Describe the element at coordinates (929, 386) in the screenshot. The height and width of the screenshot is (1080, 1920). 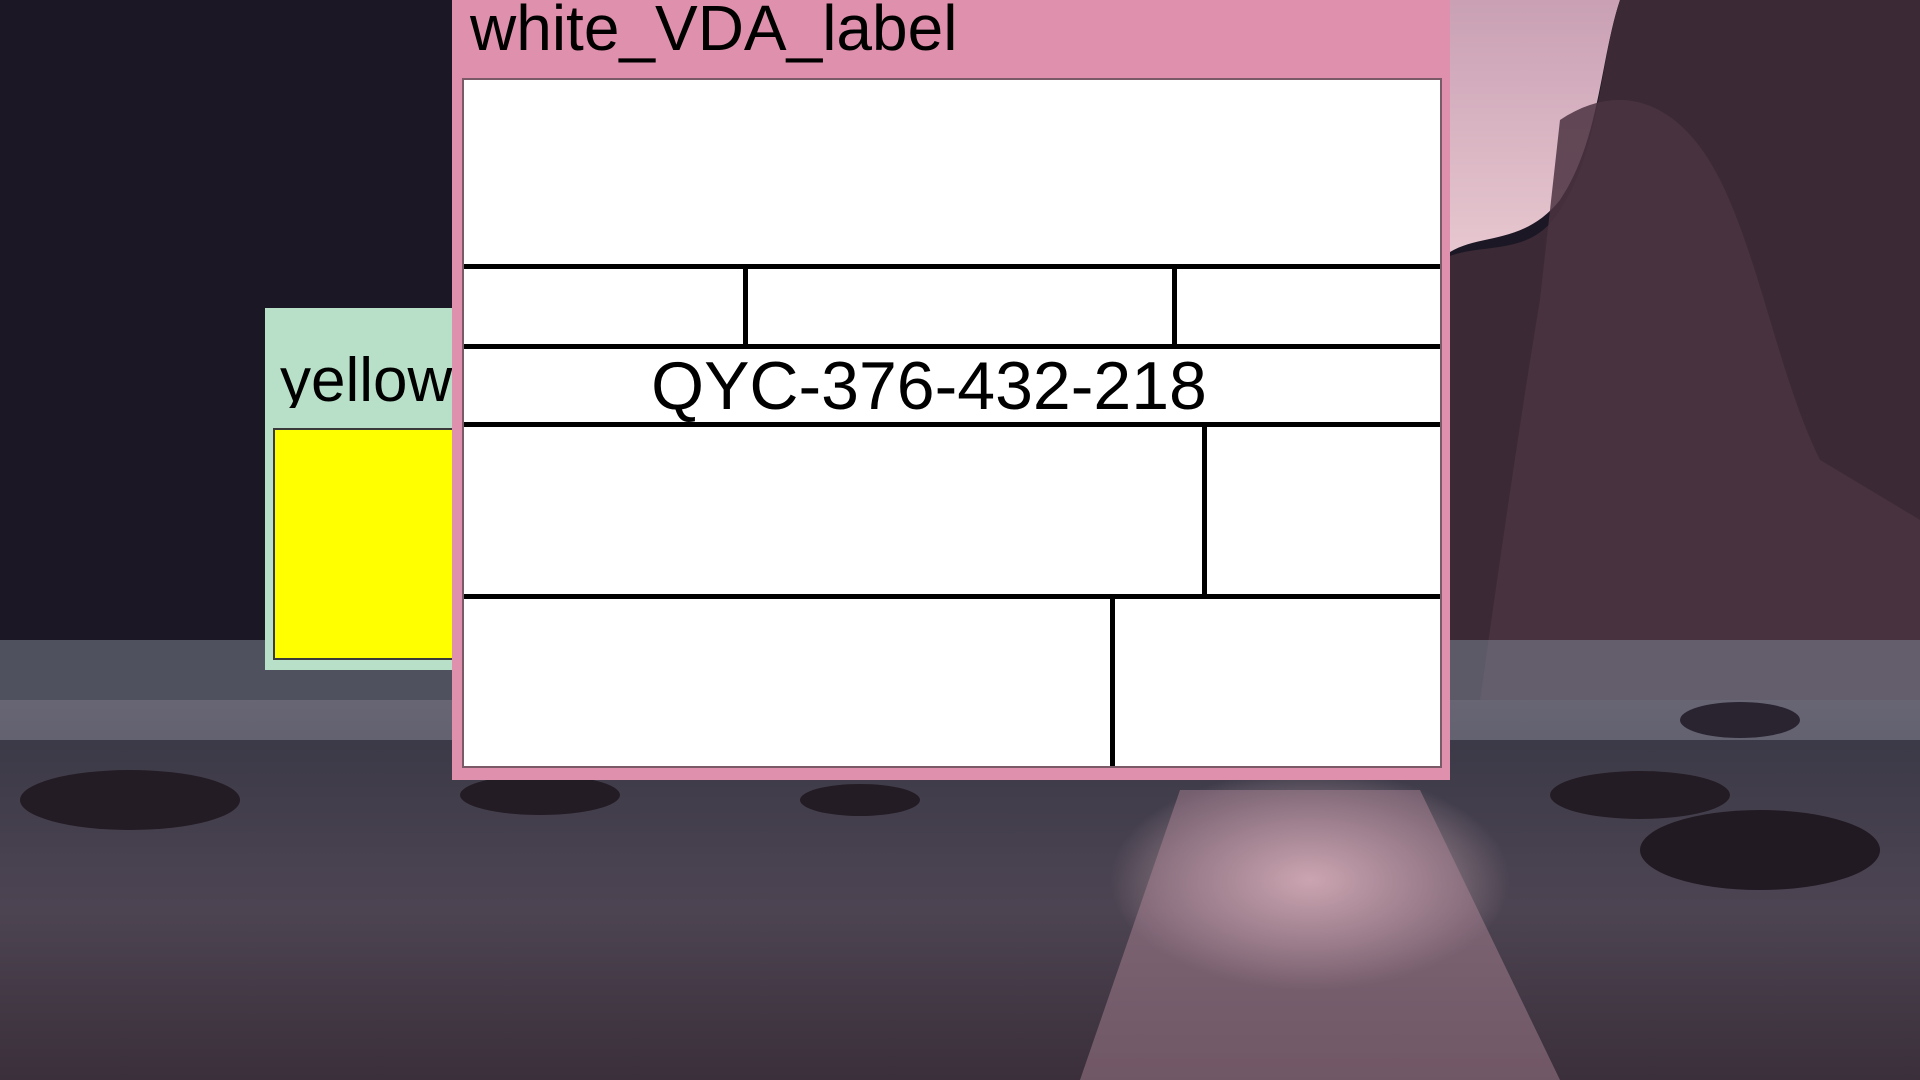
I see `label-code: QYC-376-432-218` at that location.